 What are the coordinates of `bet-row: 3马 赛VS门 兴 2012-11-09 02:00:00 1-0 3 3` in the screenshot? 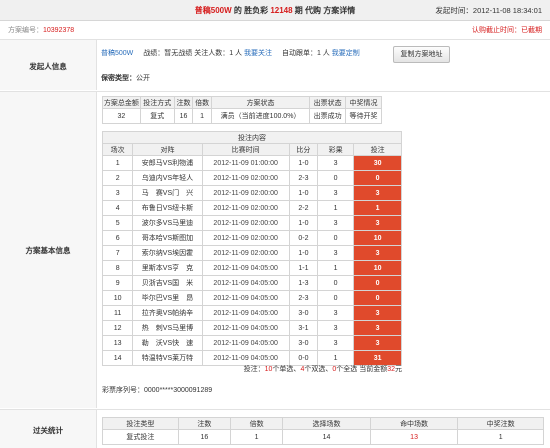 It's located at (251, 193).